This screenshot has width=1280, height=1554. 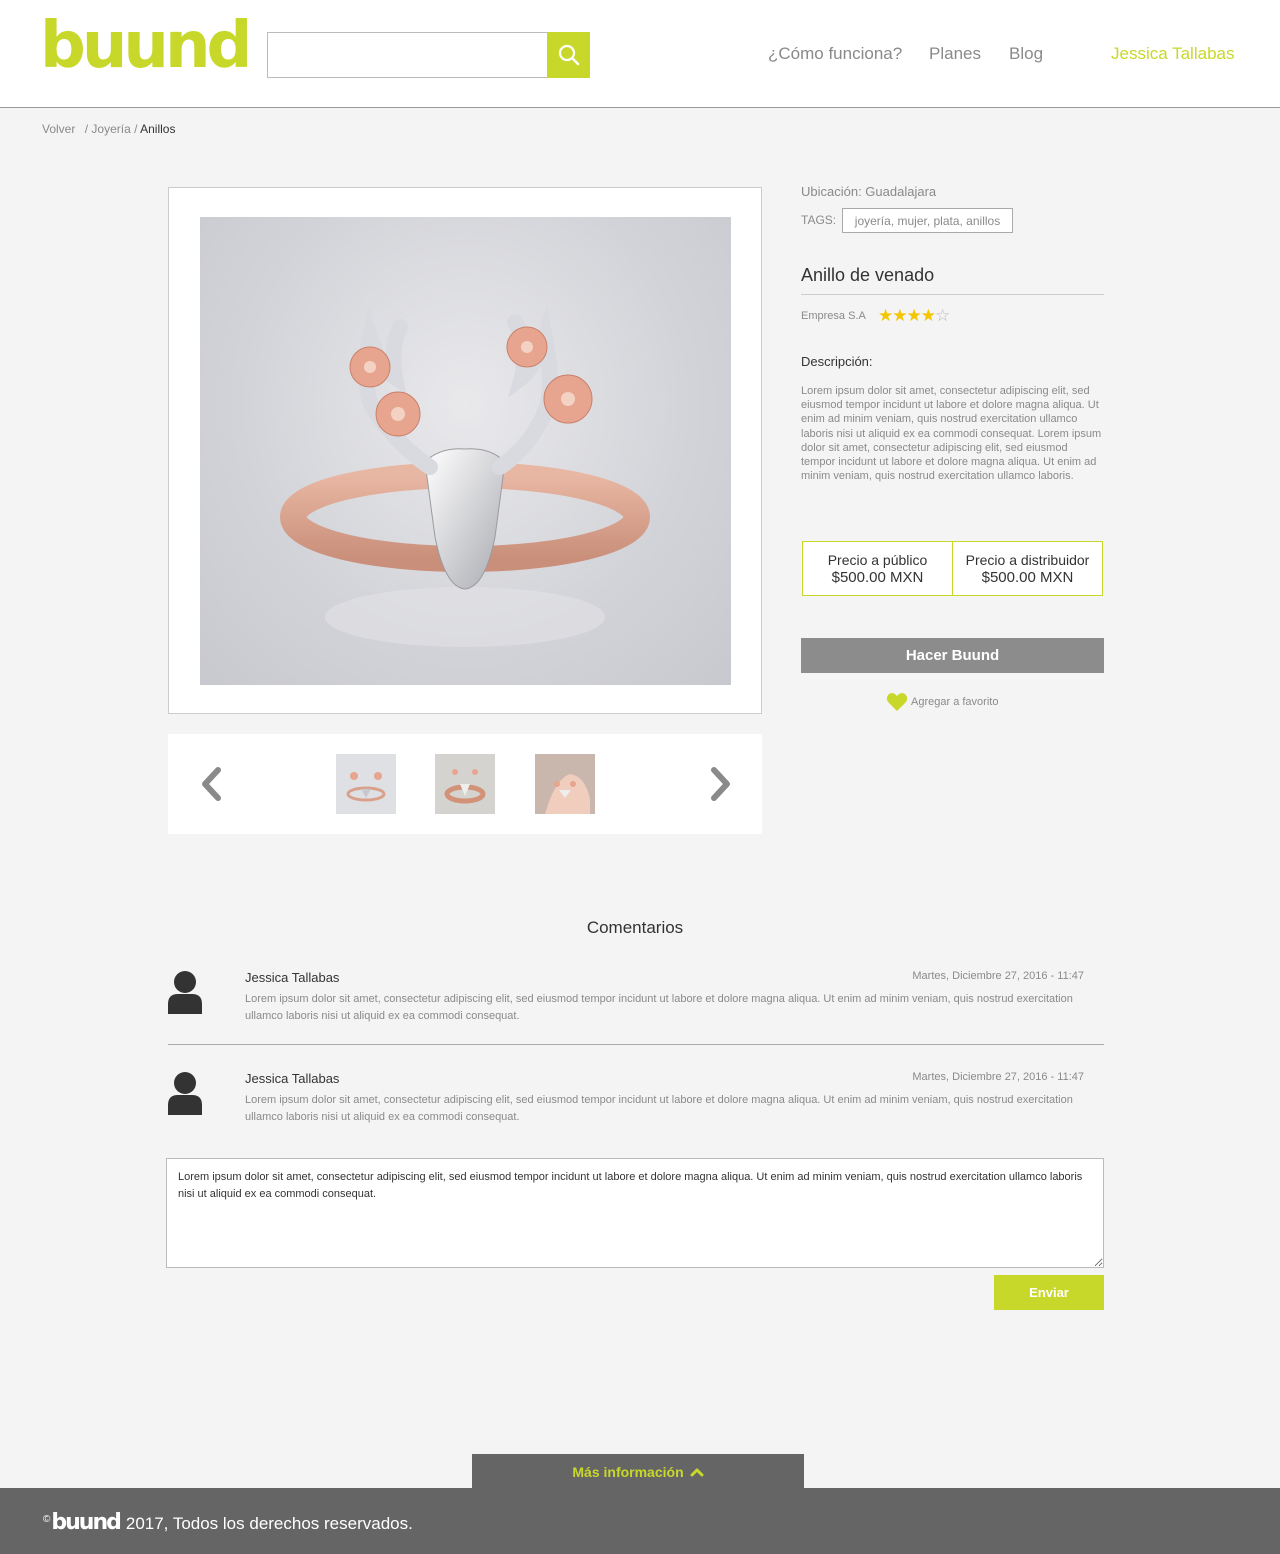 I want to click on footer-logo: buund, so click(x=86, y=1522).